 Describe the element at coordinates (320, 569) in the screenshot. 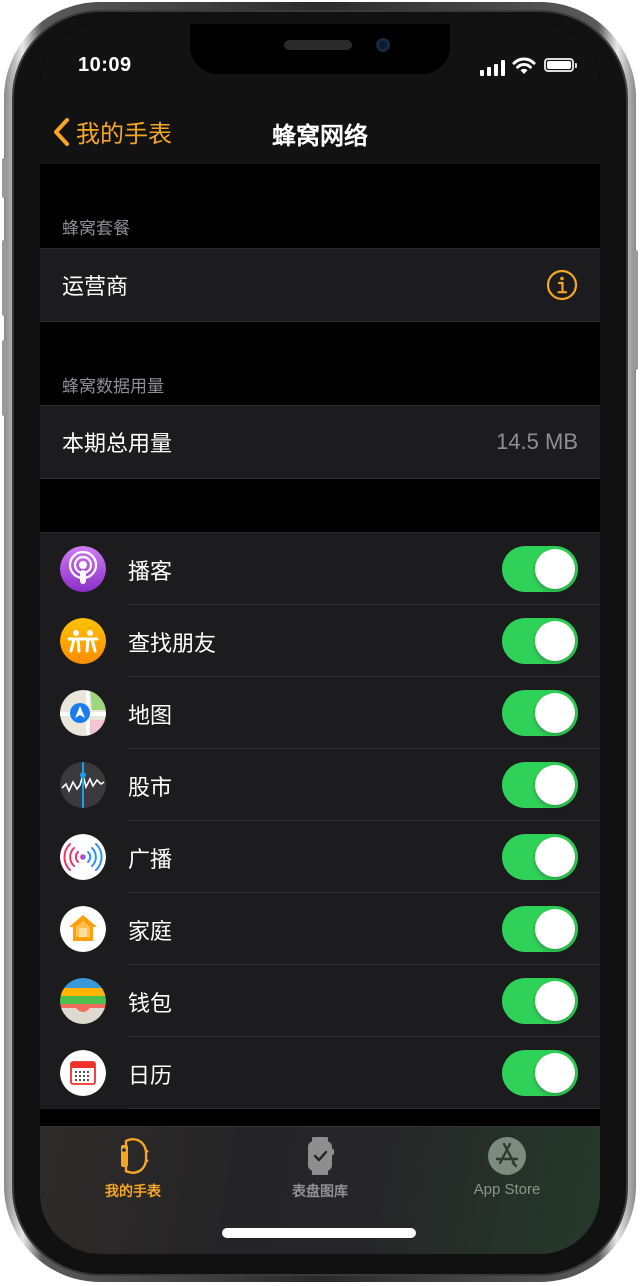

I see `app-row-podcasts: 播客` at that location.